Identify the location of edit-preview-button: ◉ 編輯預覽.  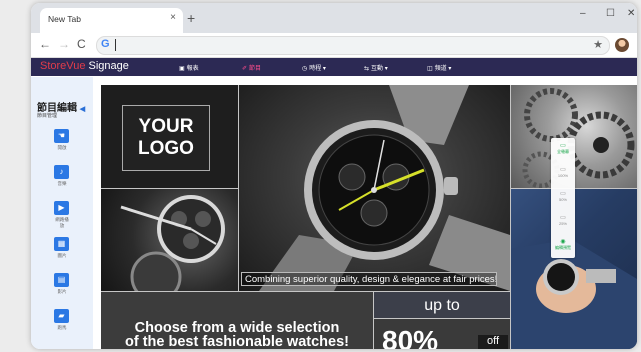
(563, 244).